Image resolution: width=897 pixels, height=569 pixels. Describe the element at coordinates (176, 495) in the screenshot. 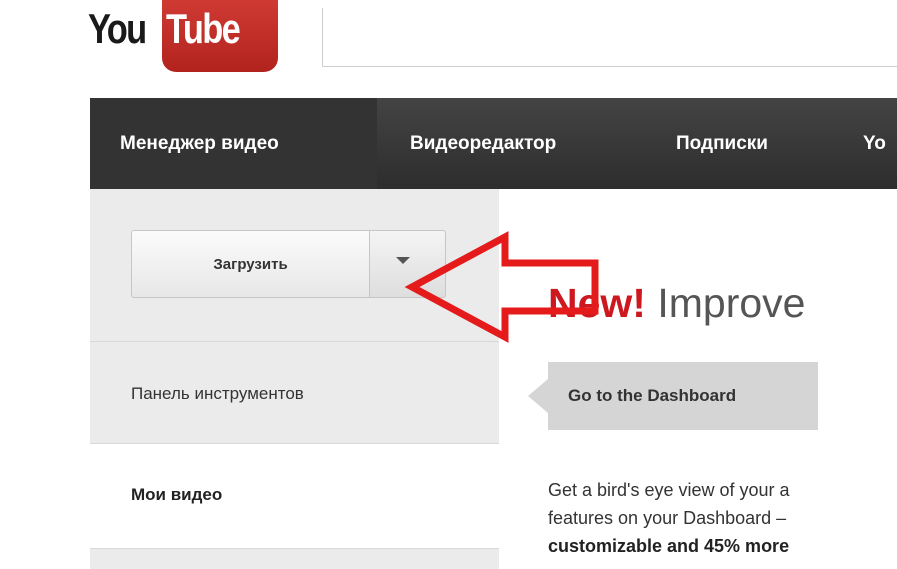

I see `sidebar-item-my-videos: Мои видео` at that location.